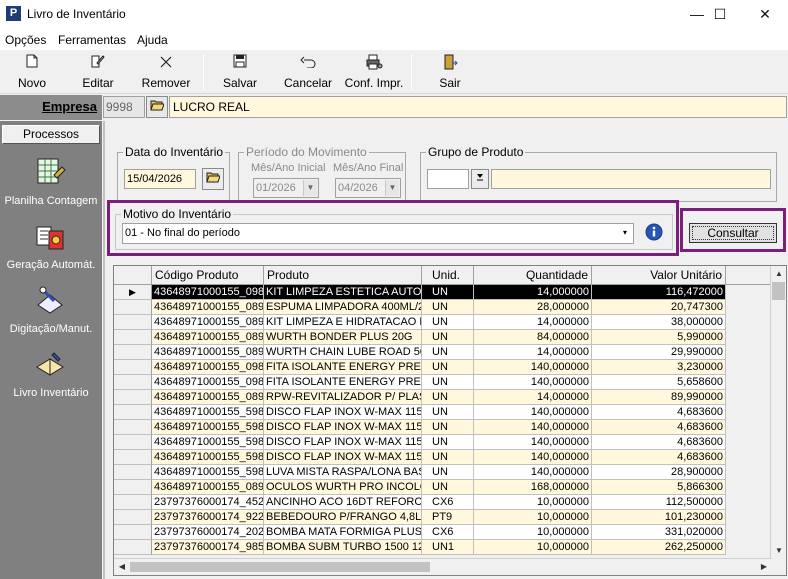  What do you see at coordinates (343, 532) in the screenshot?
I see `table-cell: BOMBA MATA FORMIGA PLUS G` at bounding box center [343, 532].